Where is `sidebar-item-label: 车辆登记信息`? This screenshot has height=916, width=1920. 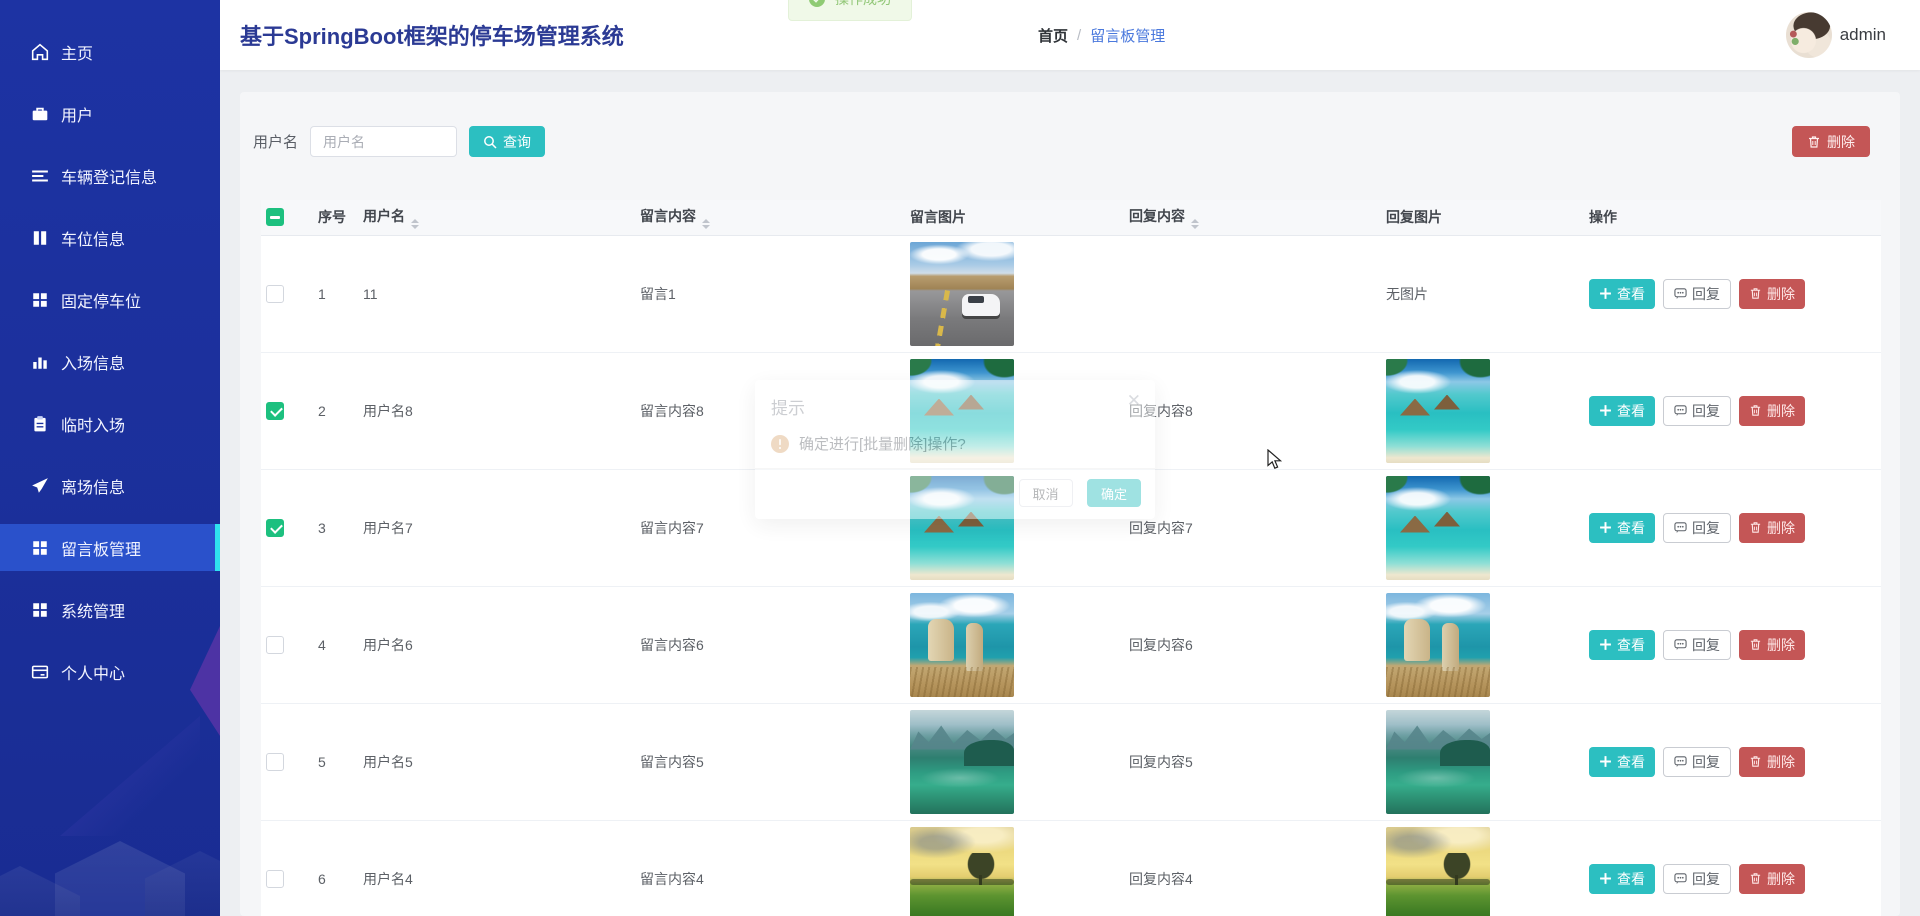 sidebar-item-label: 车辆登记信息 is located at coordinates (109, 178).